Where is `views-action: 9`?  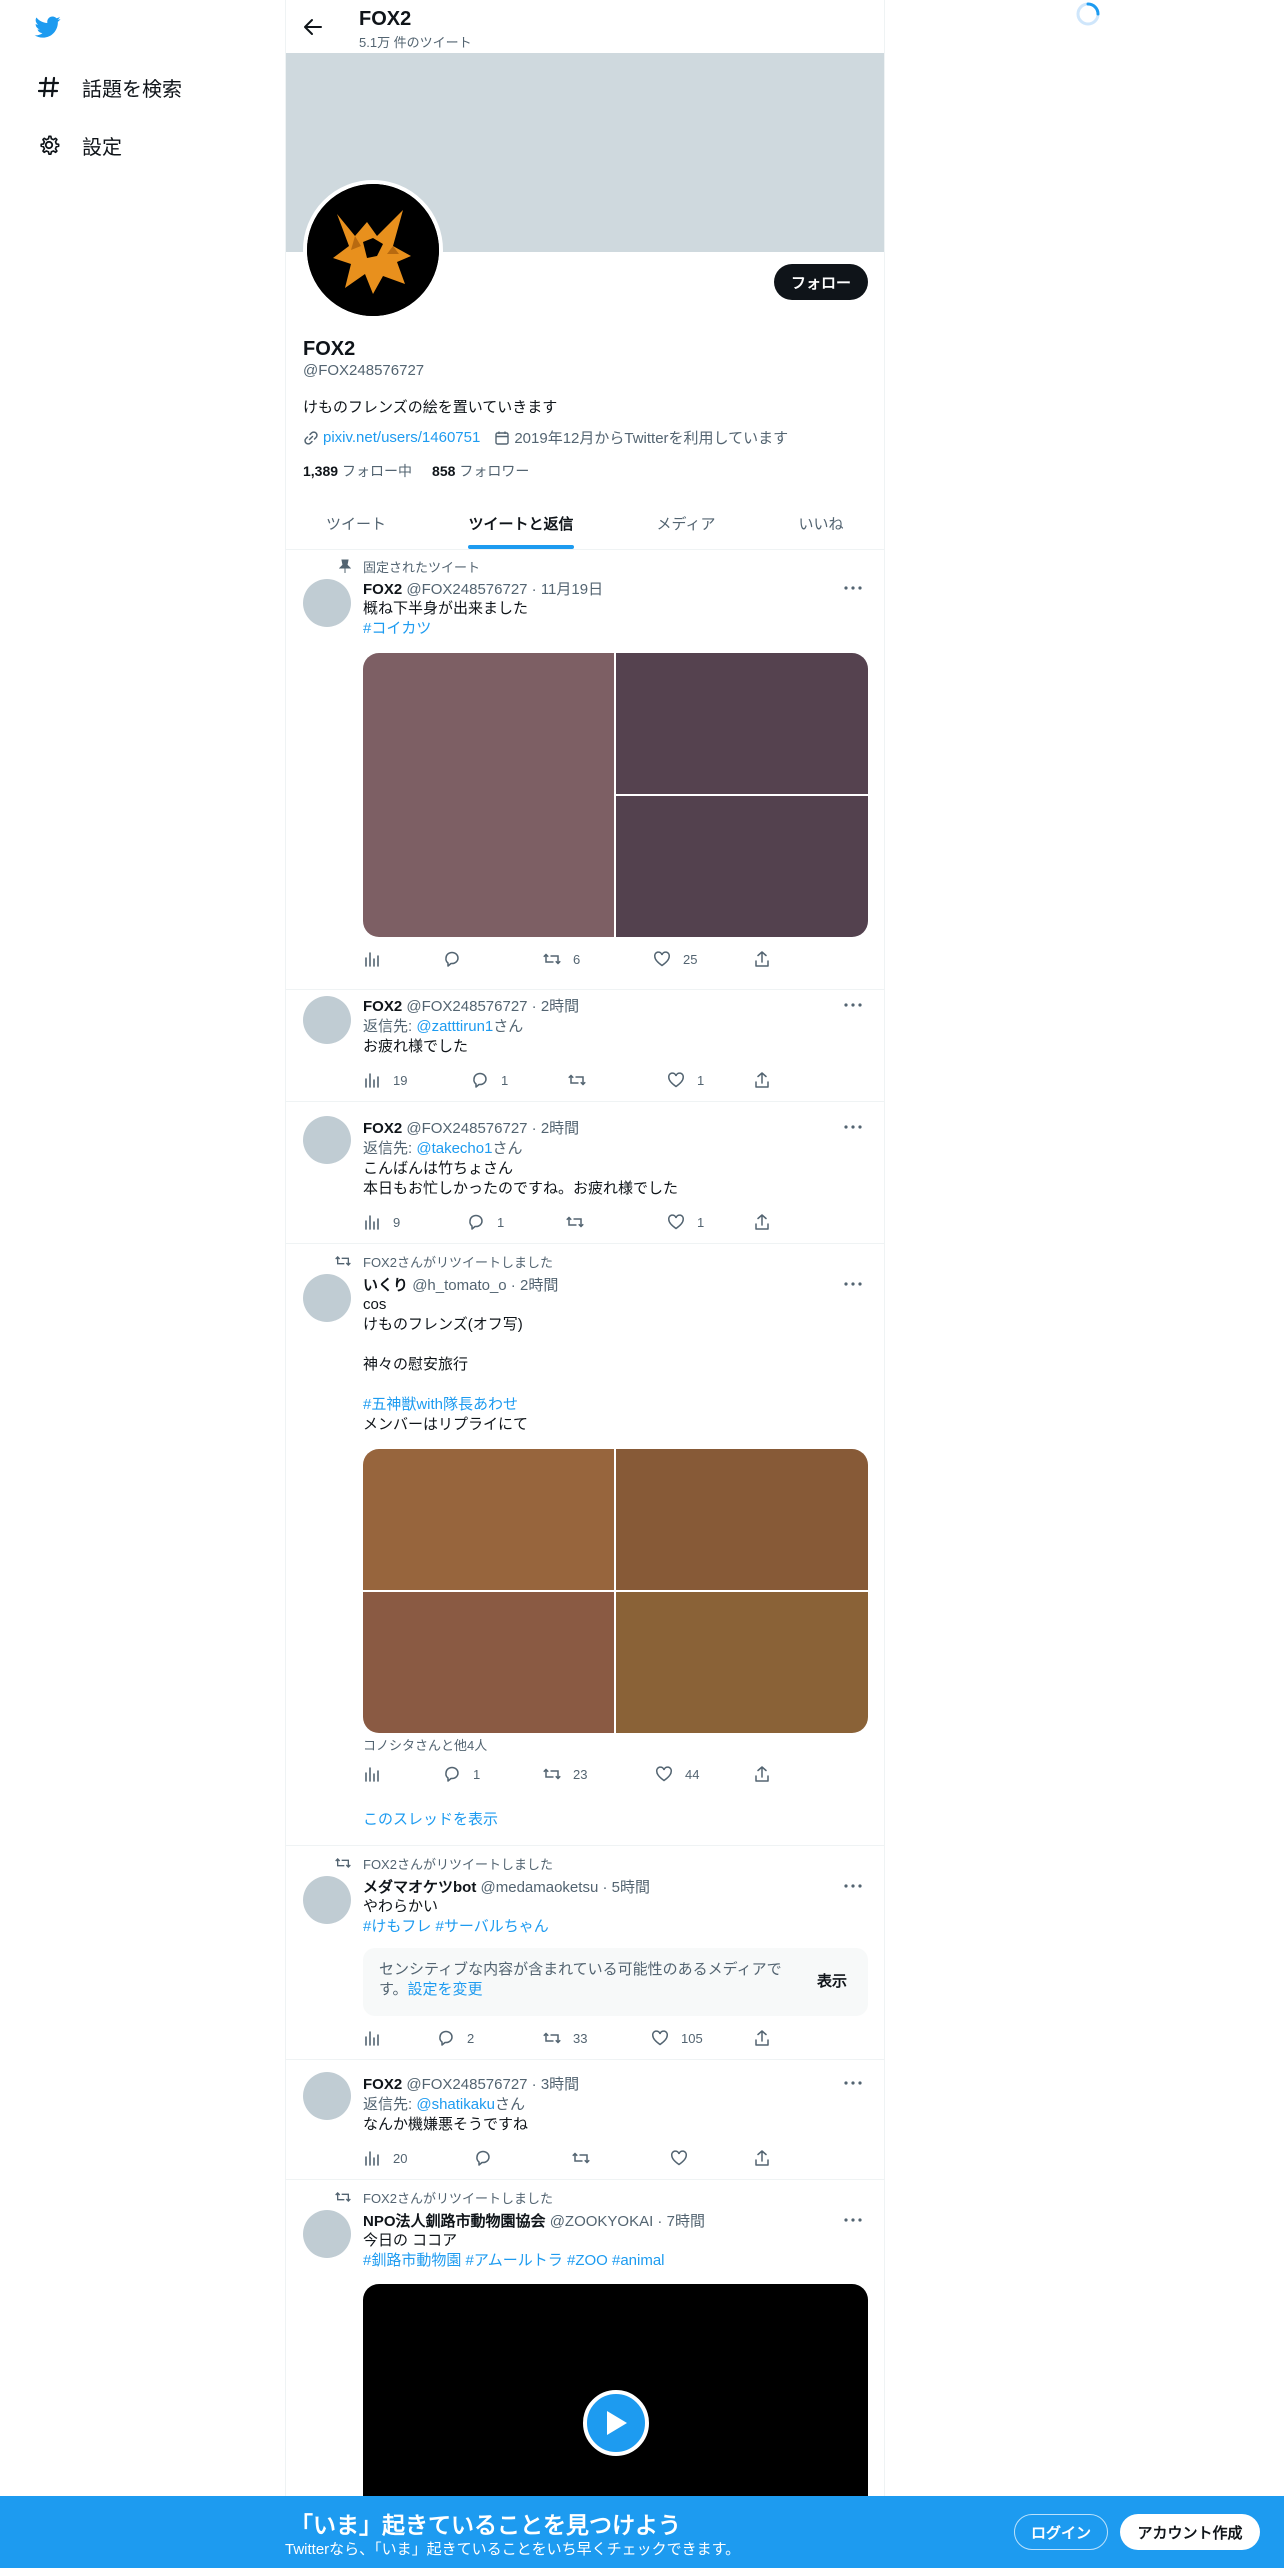 views-action: 9 is located at coordinates (381, 1222).